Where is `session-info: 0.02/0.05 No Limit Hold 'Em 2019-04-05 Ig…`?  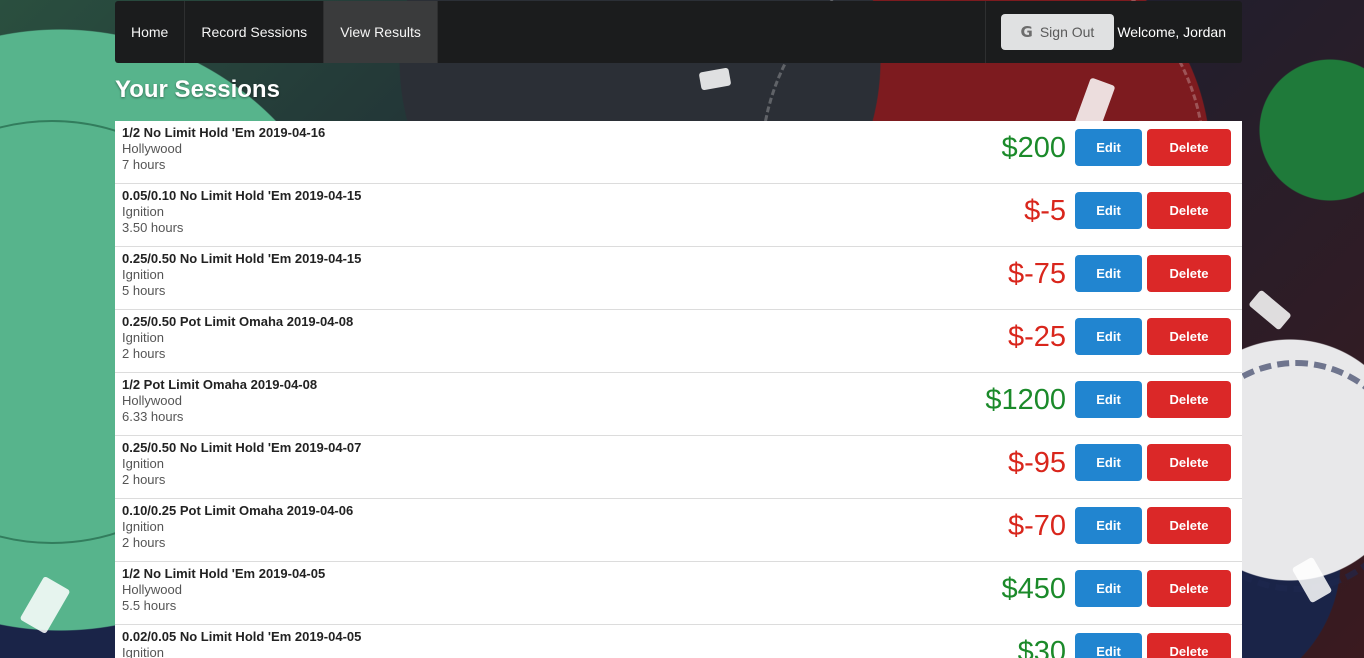
session-info: 0.02/0.05 No Limit Hold 'Em 2019-04-05 Ig… is located at coordinates (241, 643).